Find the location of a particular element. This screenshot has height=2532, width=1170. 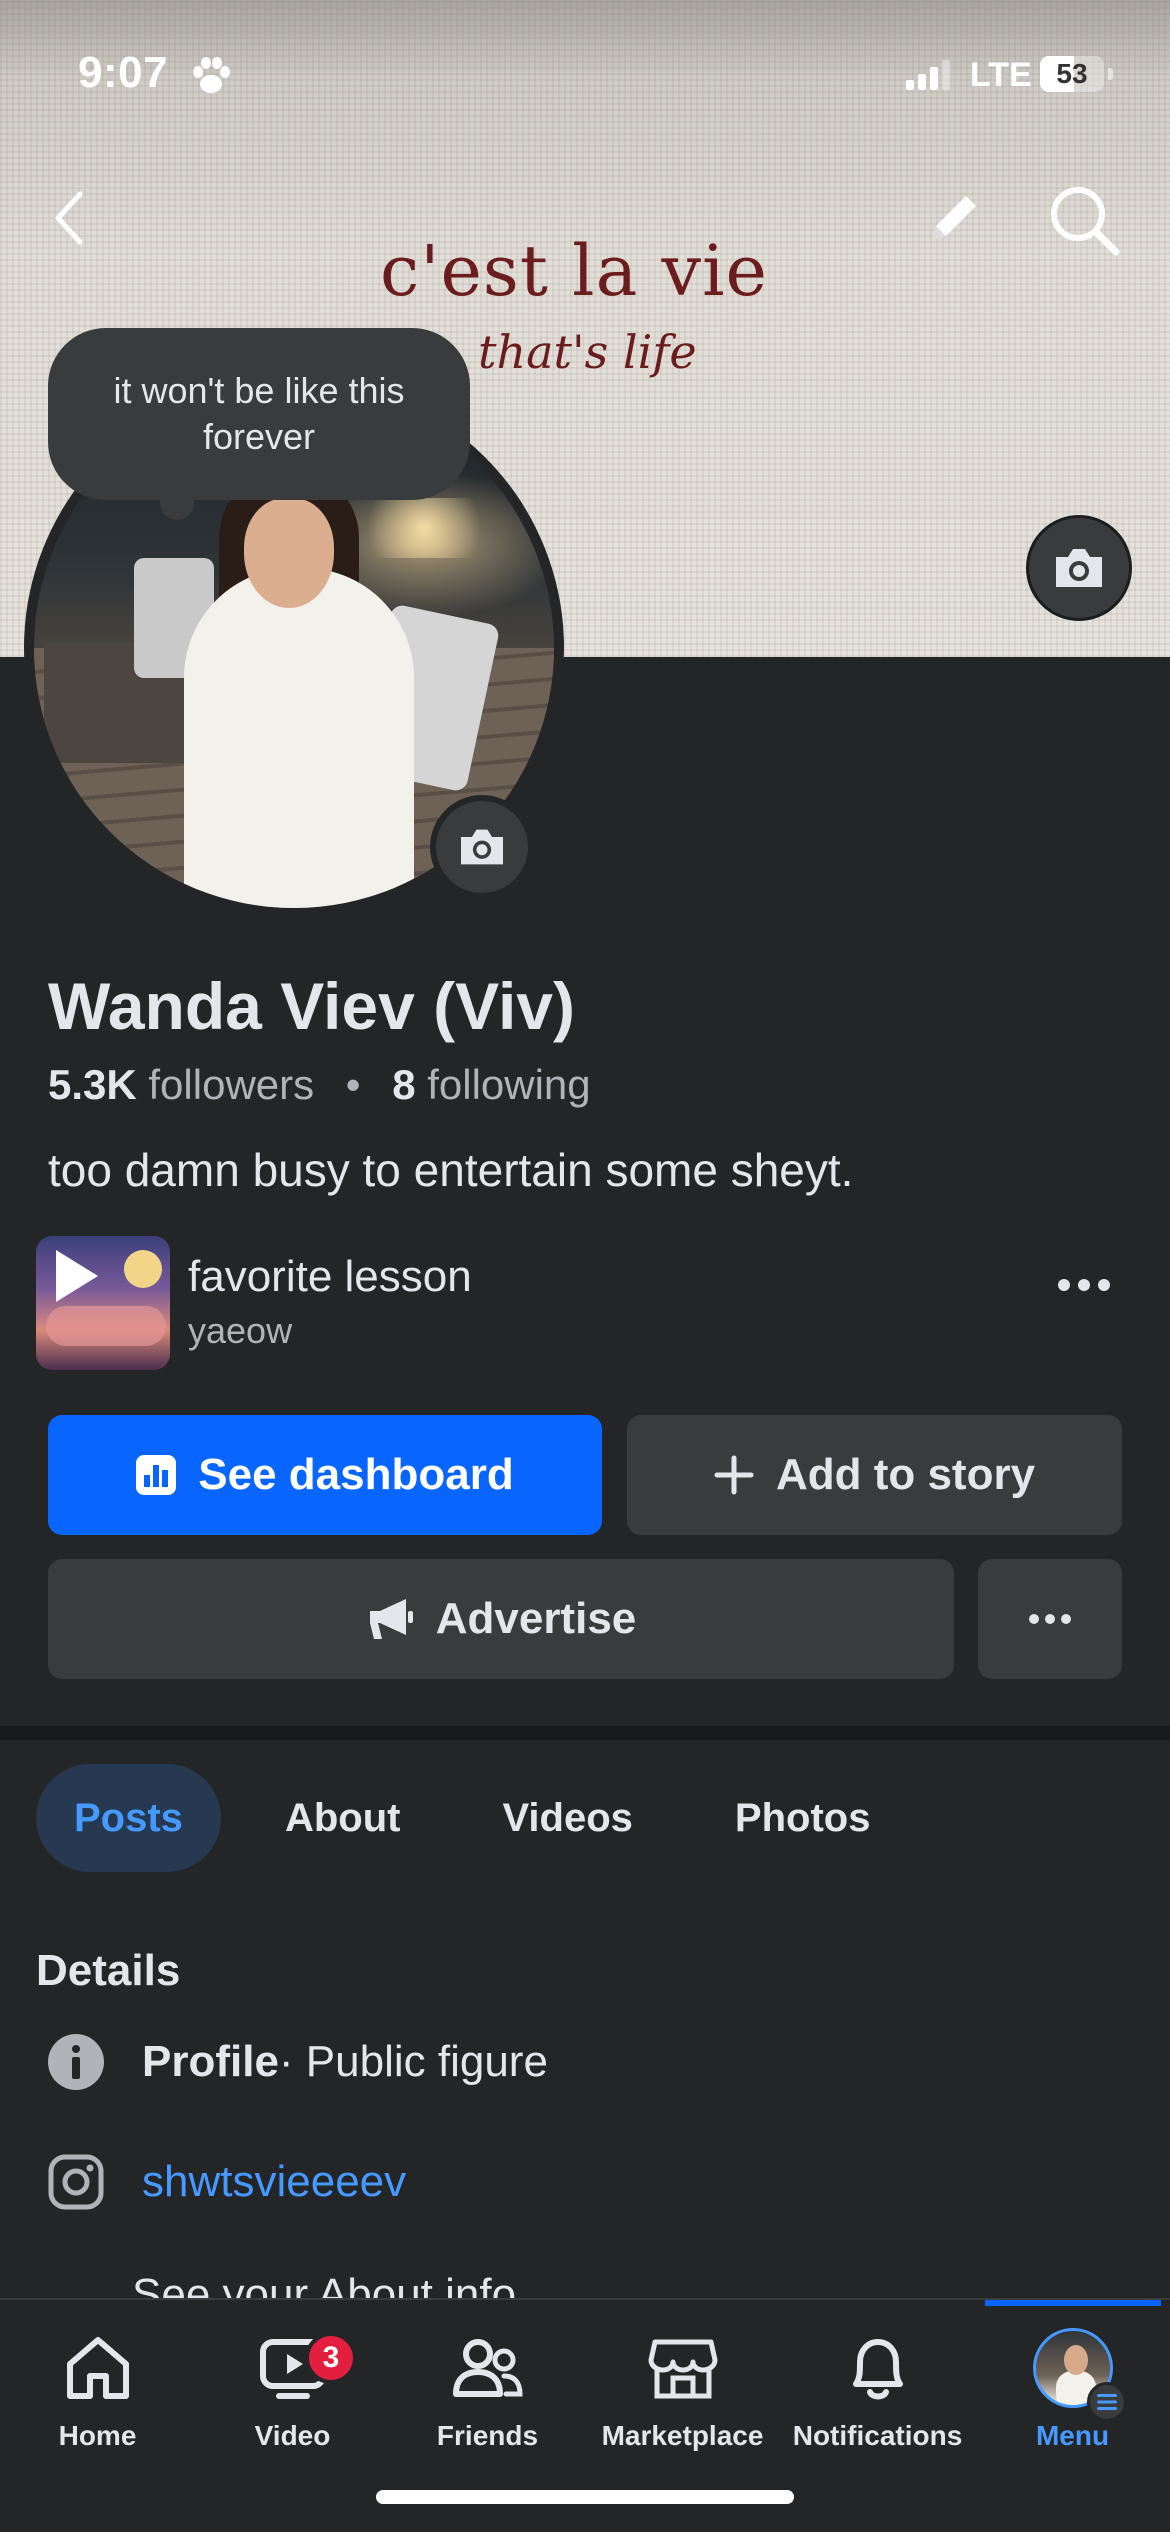

plus-icon is located at coordinates (734, 1475).